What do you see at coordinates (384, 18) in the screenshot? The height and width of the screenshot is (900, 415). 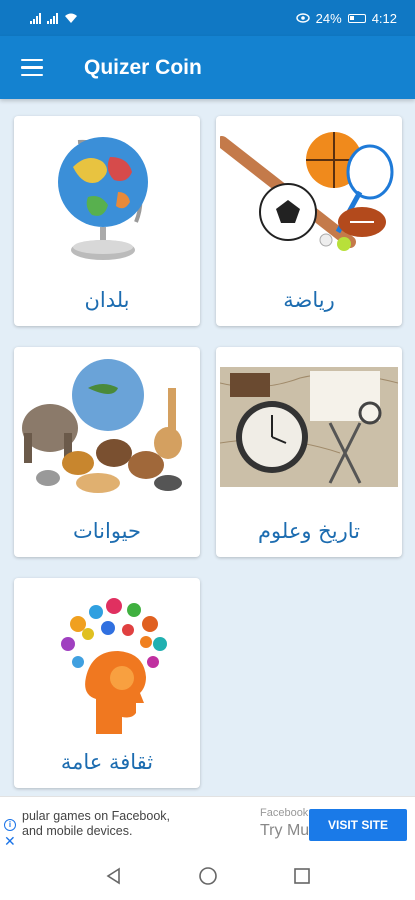 I see `clock-time: 4:12` at bounding box center [384, 18].